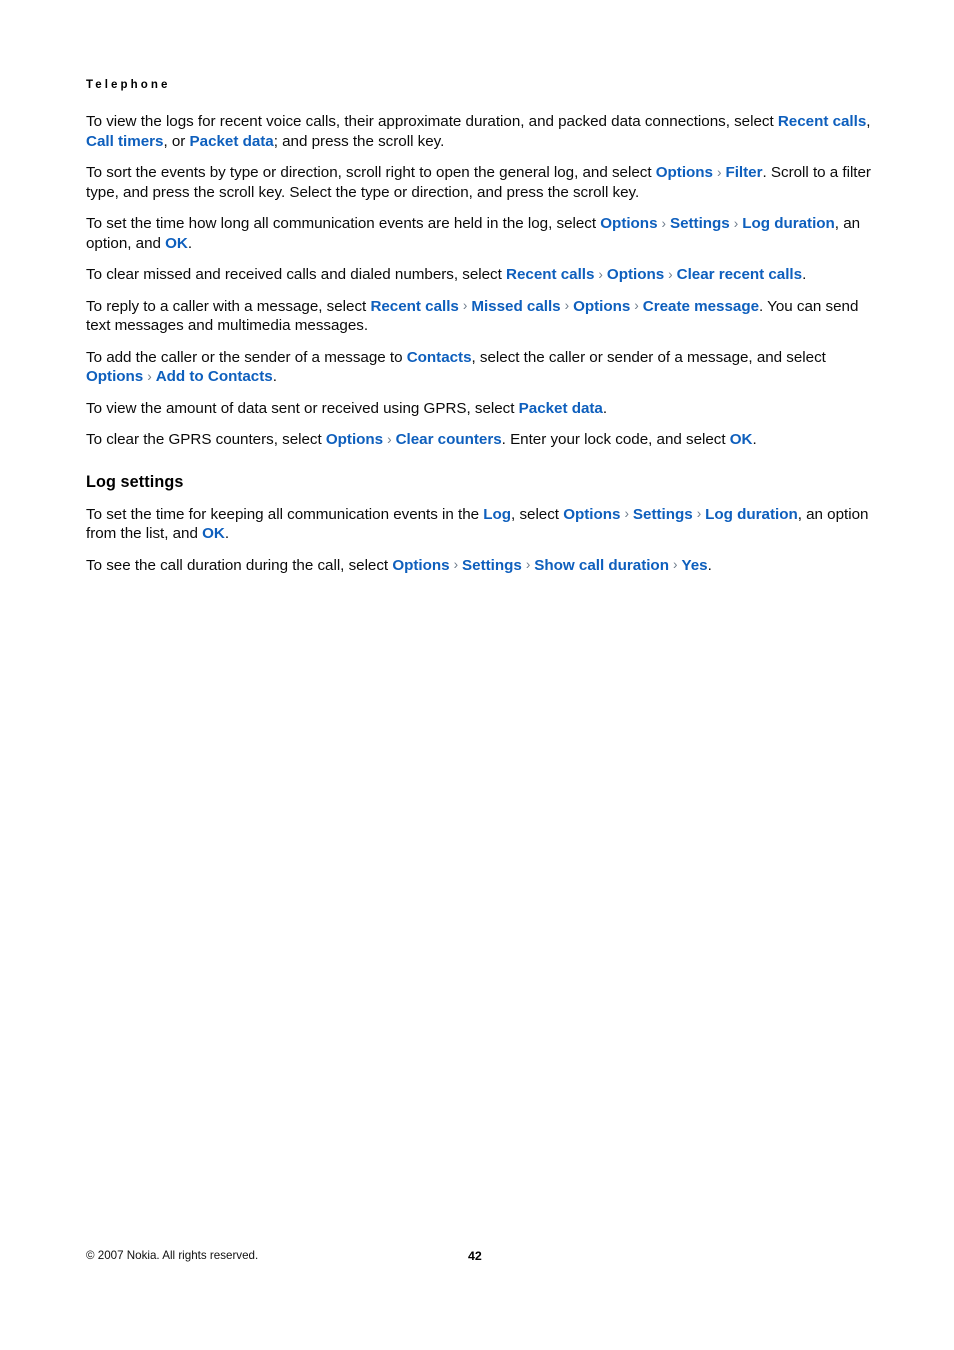  Describe the element at coordinates (701, 306) in the screenshot. I see `ui-path-create-message: Create message` at that location.